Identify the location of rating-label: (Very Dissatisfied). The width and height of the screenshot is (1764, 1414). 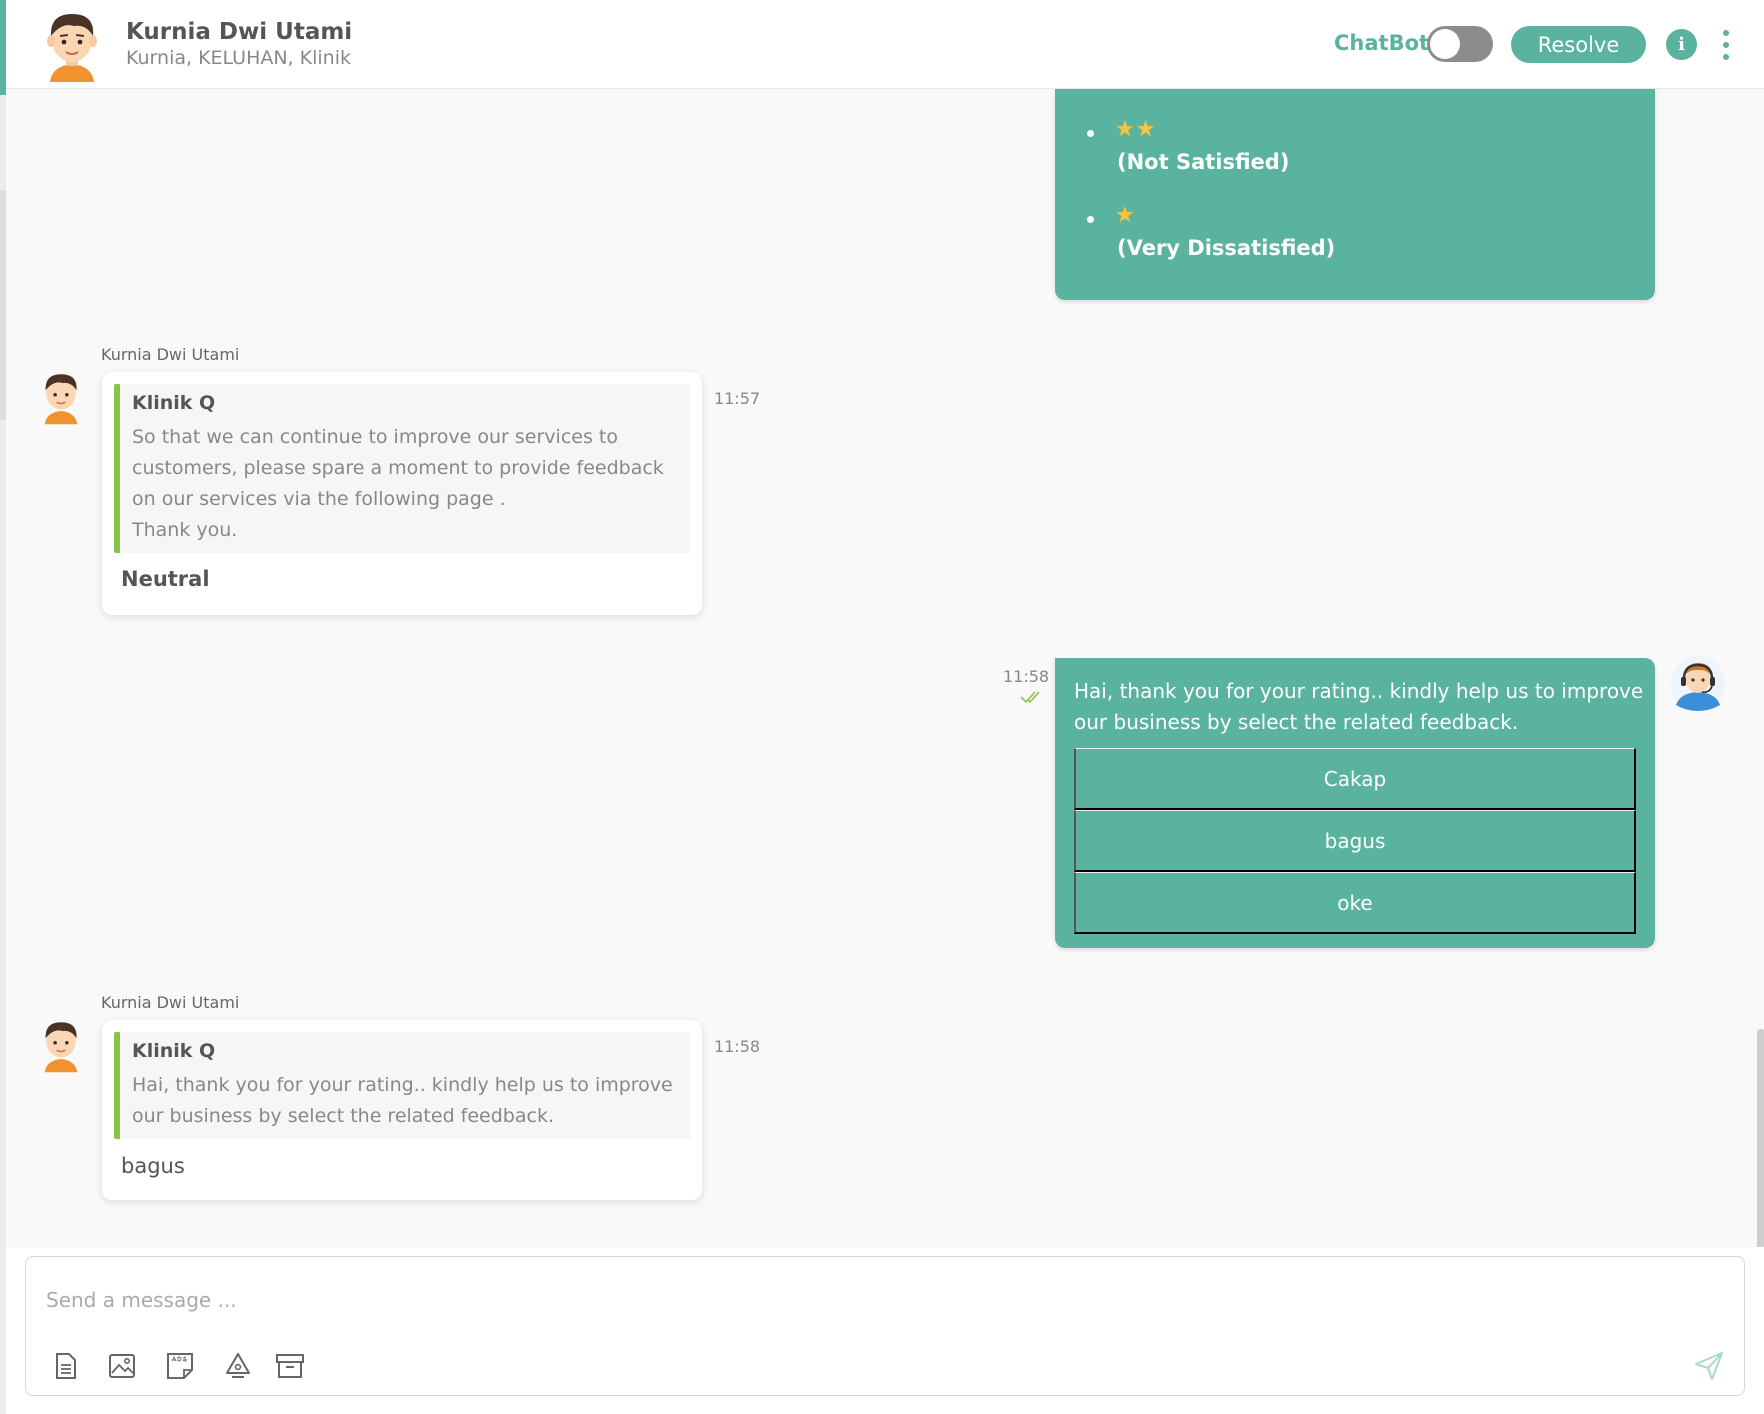
(1226, 248).